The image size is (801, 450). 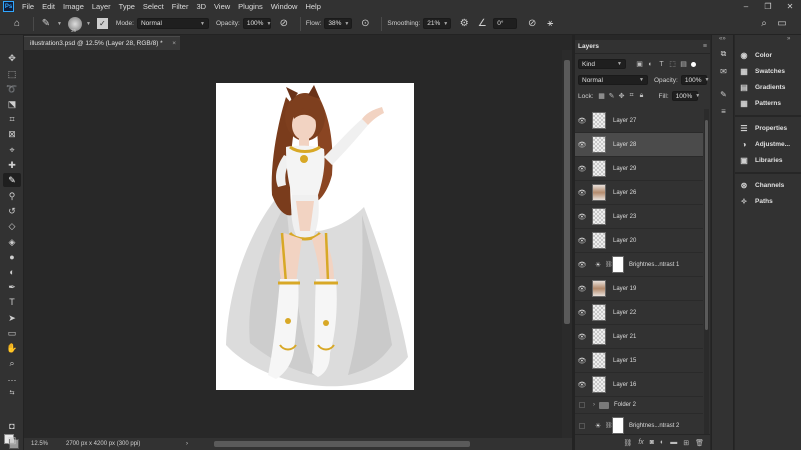 I want to click on path-selection-tool-icon: ➤, so click(x=12, y=318).